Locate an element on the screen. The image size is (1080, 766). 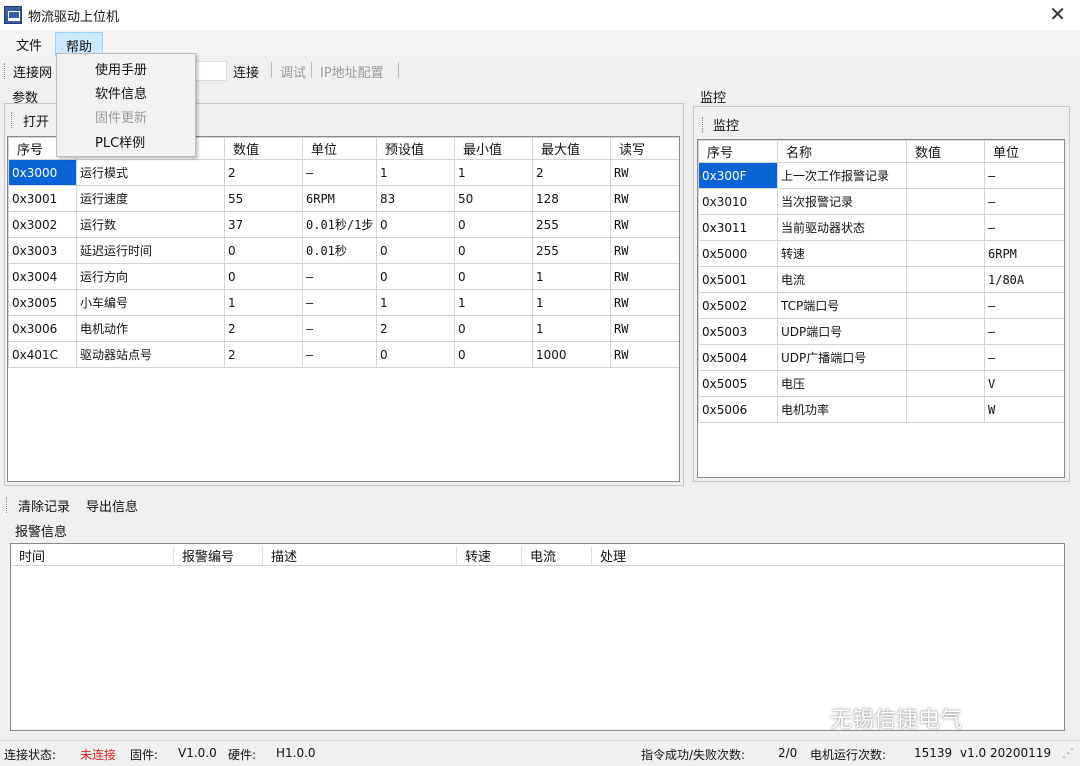
table-cell: TCP端口号 is located at coordinates (842, 305).